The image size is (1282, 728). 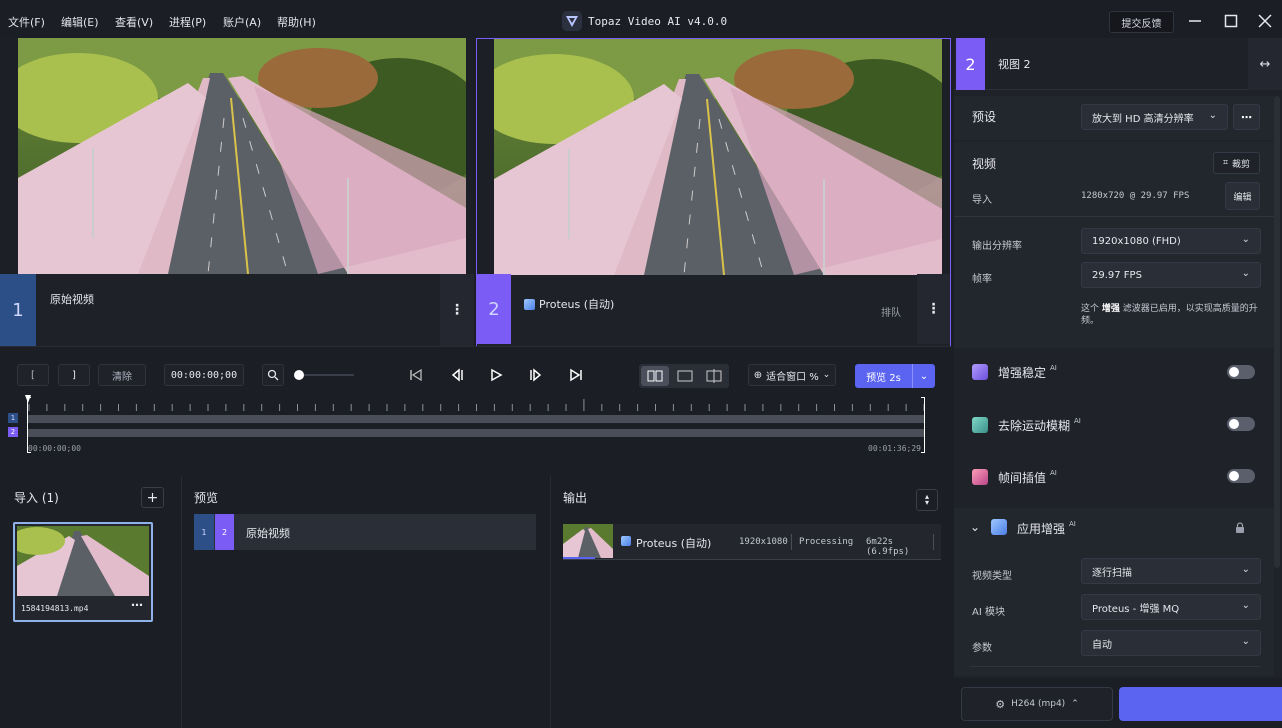 I want to click on param-dropdown: 自动 ⌄, so click(x=1171, y=643).